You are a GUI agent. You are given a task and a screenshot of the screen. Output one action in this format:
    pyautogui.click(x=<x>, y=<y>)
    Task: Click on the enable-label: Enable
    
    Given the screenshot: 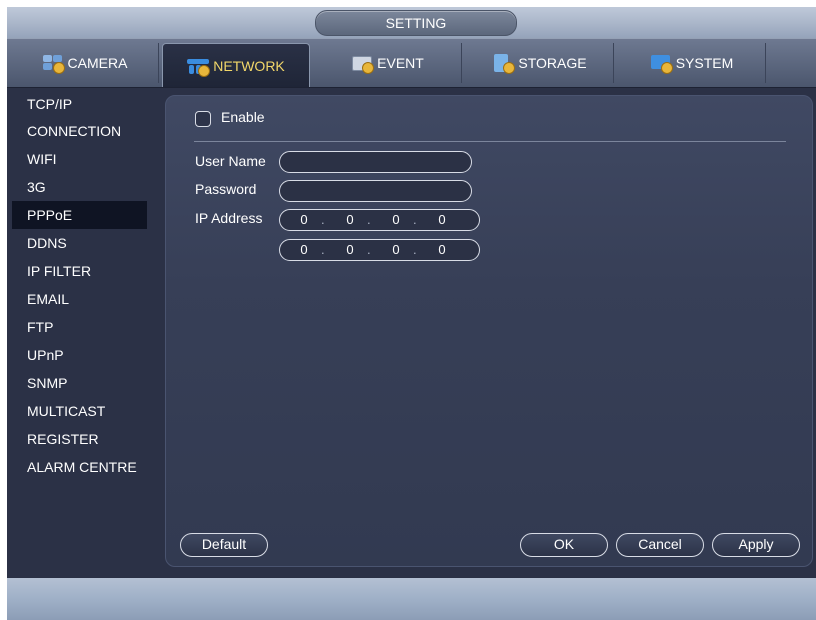 What is the action you would take?
    pyautogui.click(x=243, y=117)
    